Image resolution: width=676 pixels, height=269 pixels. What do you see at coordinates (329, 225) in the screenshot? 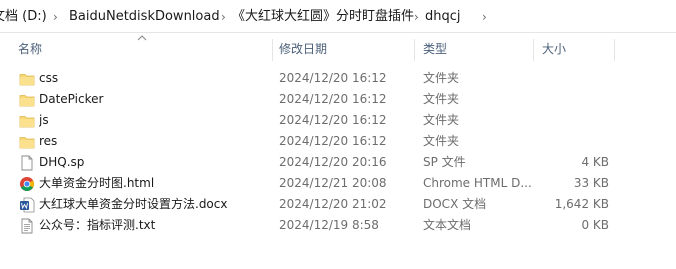
I see `file-date: 2024/12/19 8:58` at bounding box center [329, 225].